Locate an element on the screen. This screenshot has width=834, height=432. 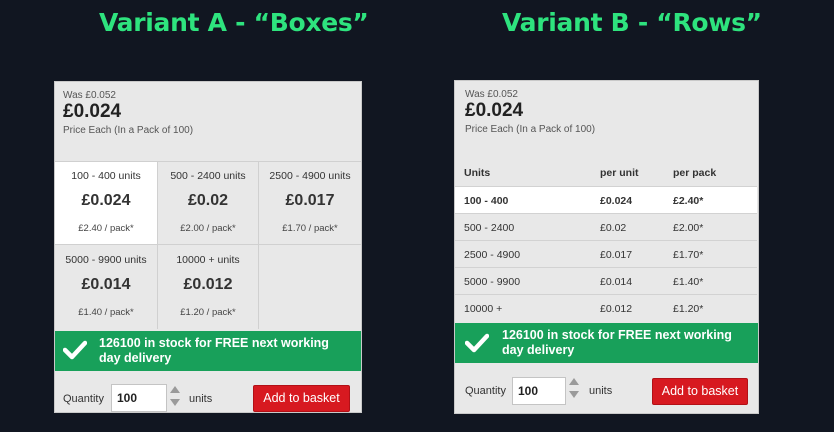
row-per-unit: £0.017 is located at coordinates (616, 255).